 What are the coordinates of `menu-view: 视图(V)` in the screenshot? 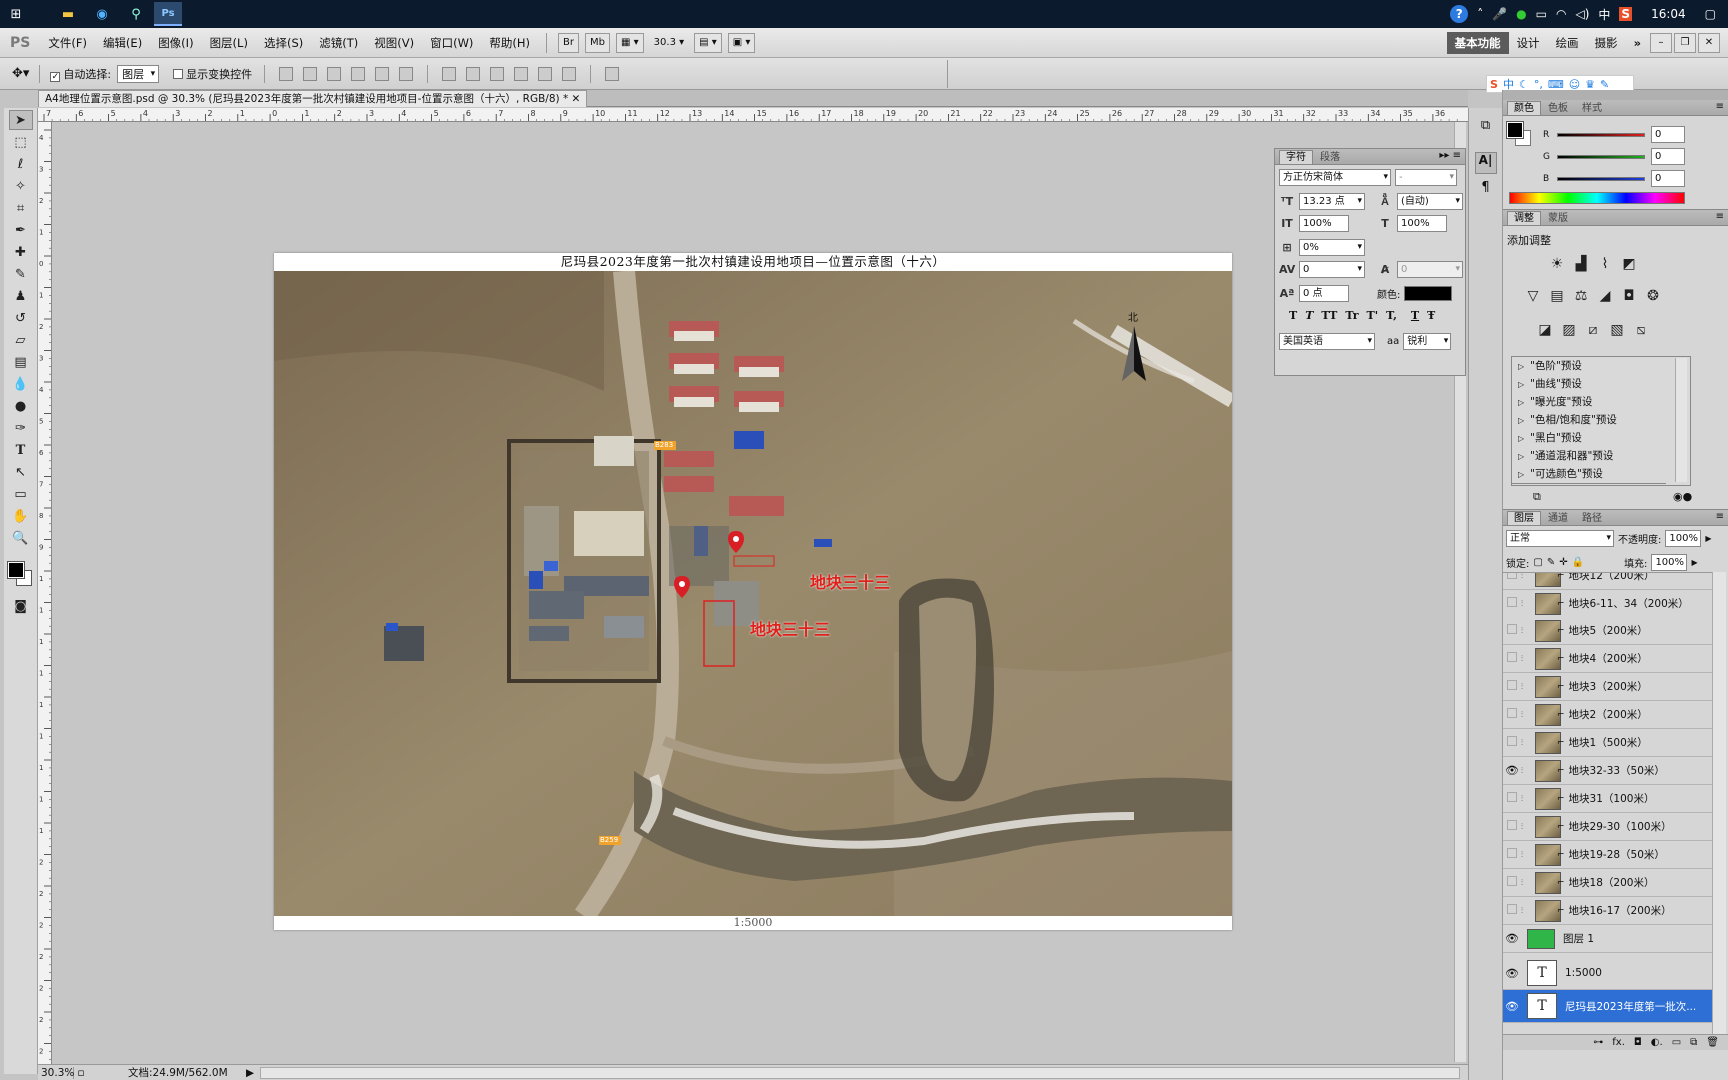 It's located at (394, 43).